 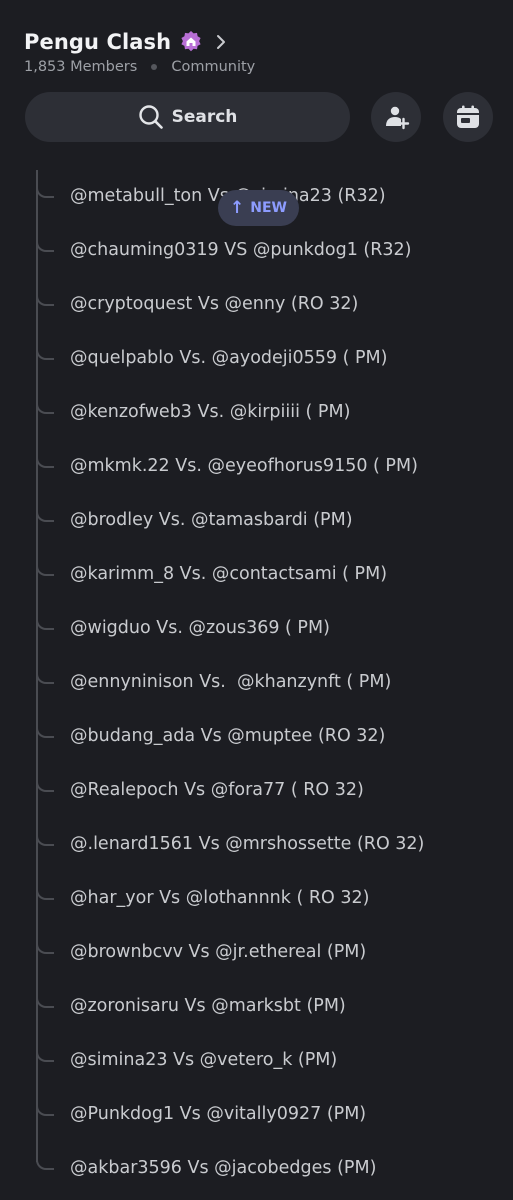 What do you see at coordinates (210, 412) in the screenshot?
I see `thread-title: @kenzofweb3 Vs. @kirpiiii ( PM)` at bounding box center [210, 412].